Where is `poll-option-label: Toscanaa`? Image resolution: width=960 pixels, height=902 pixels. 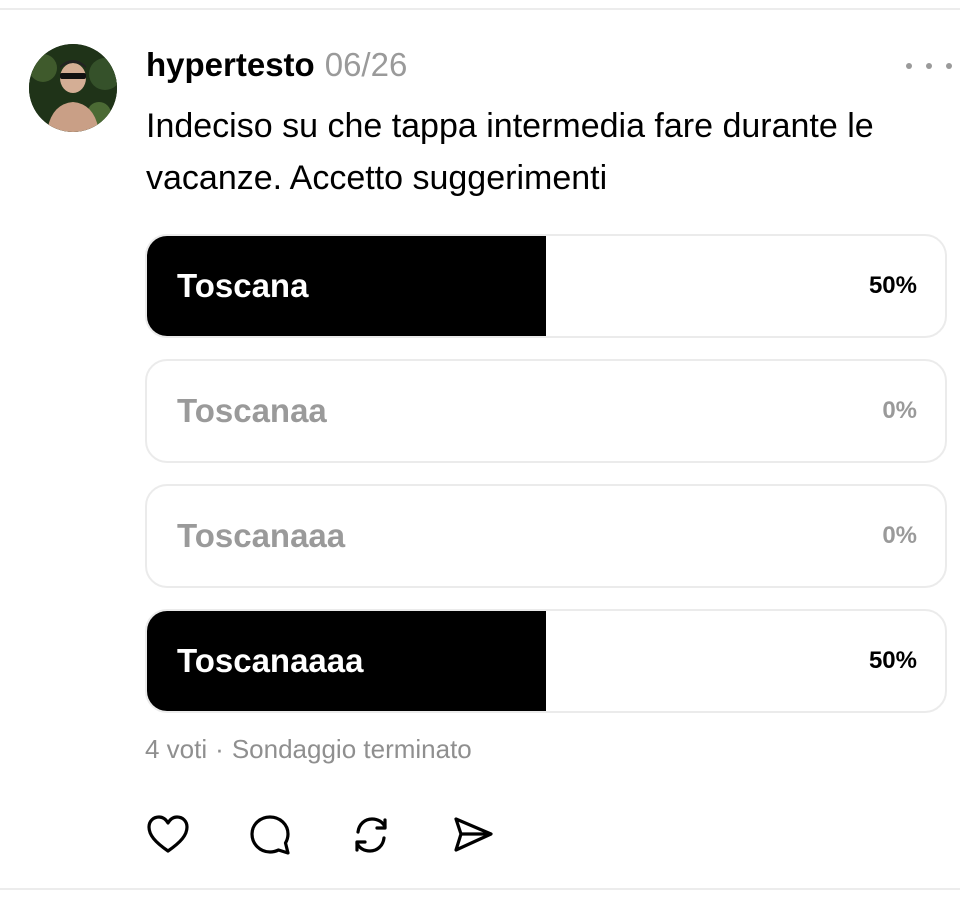
poll-option-label: Toscanaa is located at coordinates (252, 410).